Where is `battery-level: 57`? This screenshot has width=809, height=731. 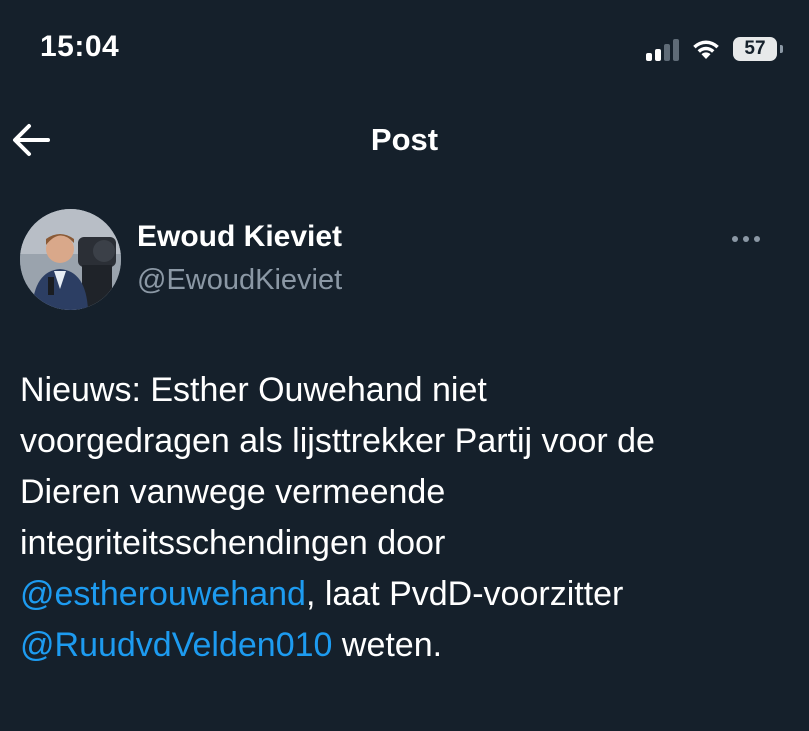
battery-level: 57 is located at coordinates (755, 48).